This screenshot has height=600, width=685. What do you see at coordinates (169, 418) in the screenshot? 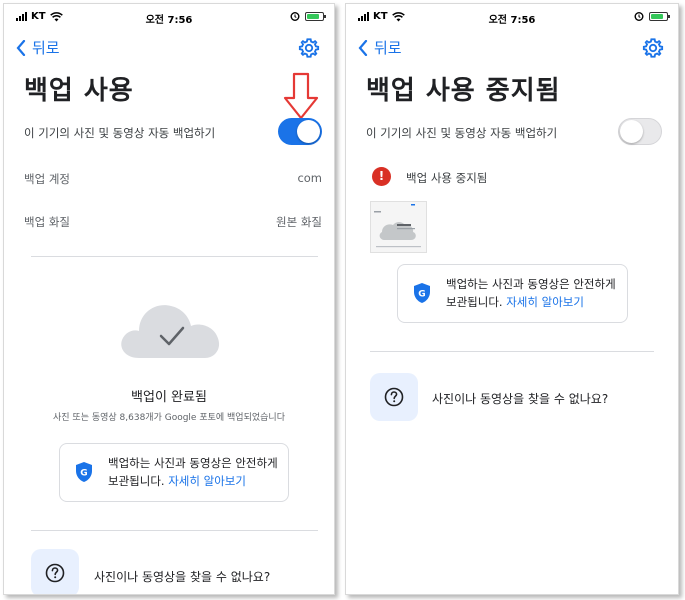
I see `backup-complete-subtitle: 사진 또는 동영상 8,638개가 Google 포토에 백업되었습니다` at bounding box center [169, 418].